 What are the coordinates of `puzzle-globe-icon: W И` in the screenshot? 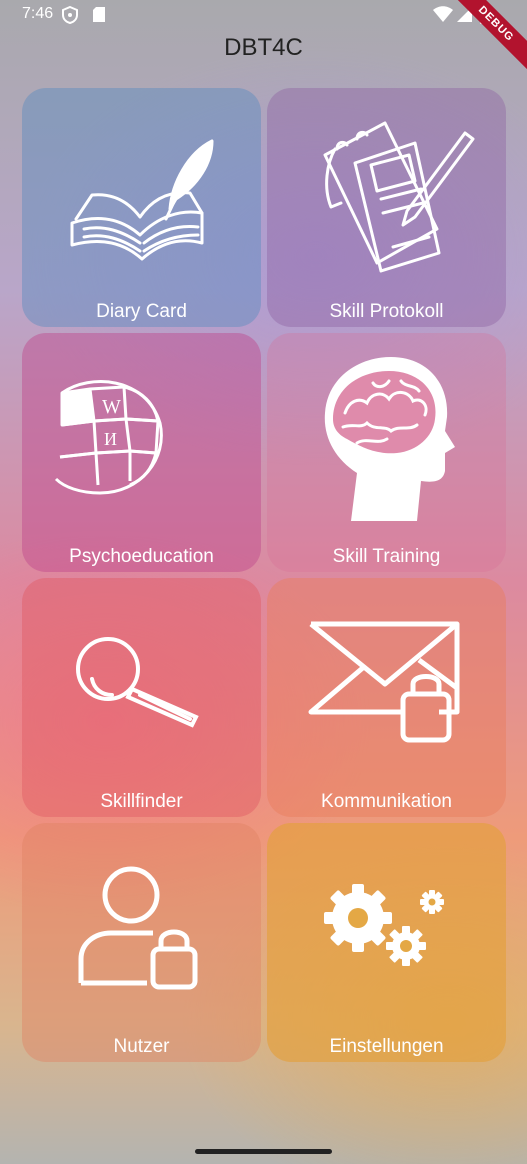 It's located at (141, 438).